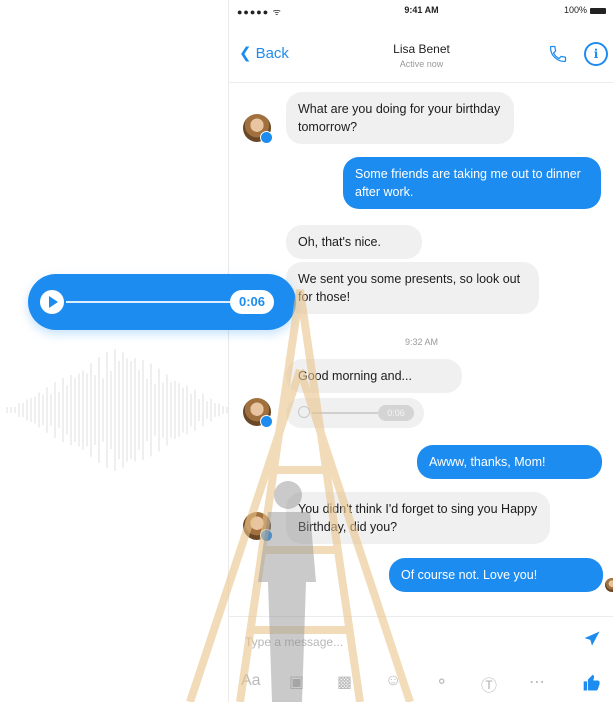 The width and height of the screenshot is (613, 702). I want to click on waveform-icon, so click(117, 410).